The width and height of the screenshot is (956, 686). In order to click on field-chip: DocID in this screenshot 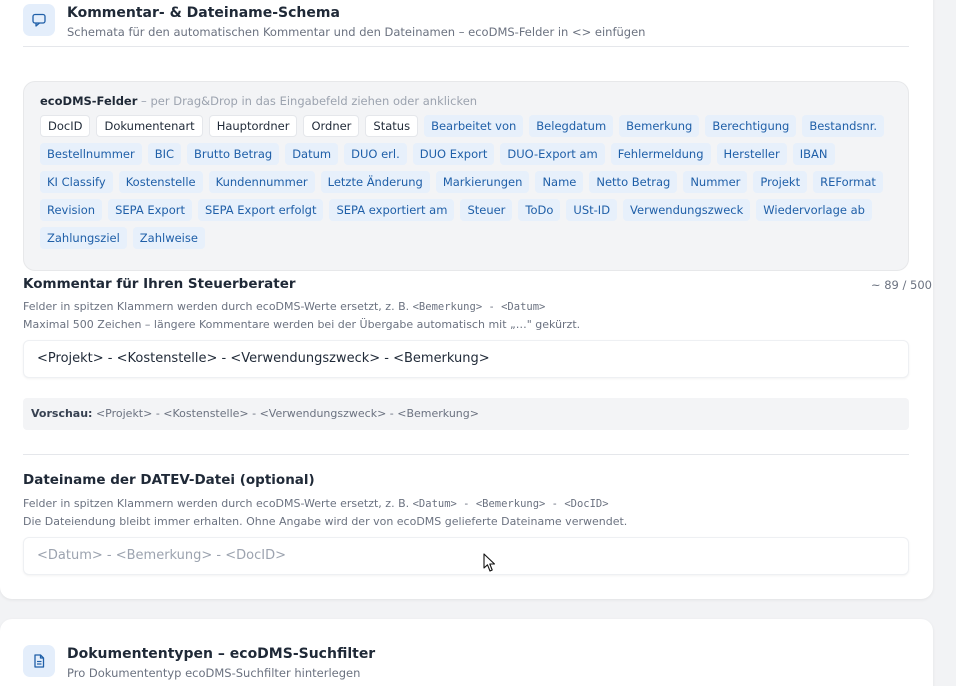, I will do `click(65, 126)`.